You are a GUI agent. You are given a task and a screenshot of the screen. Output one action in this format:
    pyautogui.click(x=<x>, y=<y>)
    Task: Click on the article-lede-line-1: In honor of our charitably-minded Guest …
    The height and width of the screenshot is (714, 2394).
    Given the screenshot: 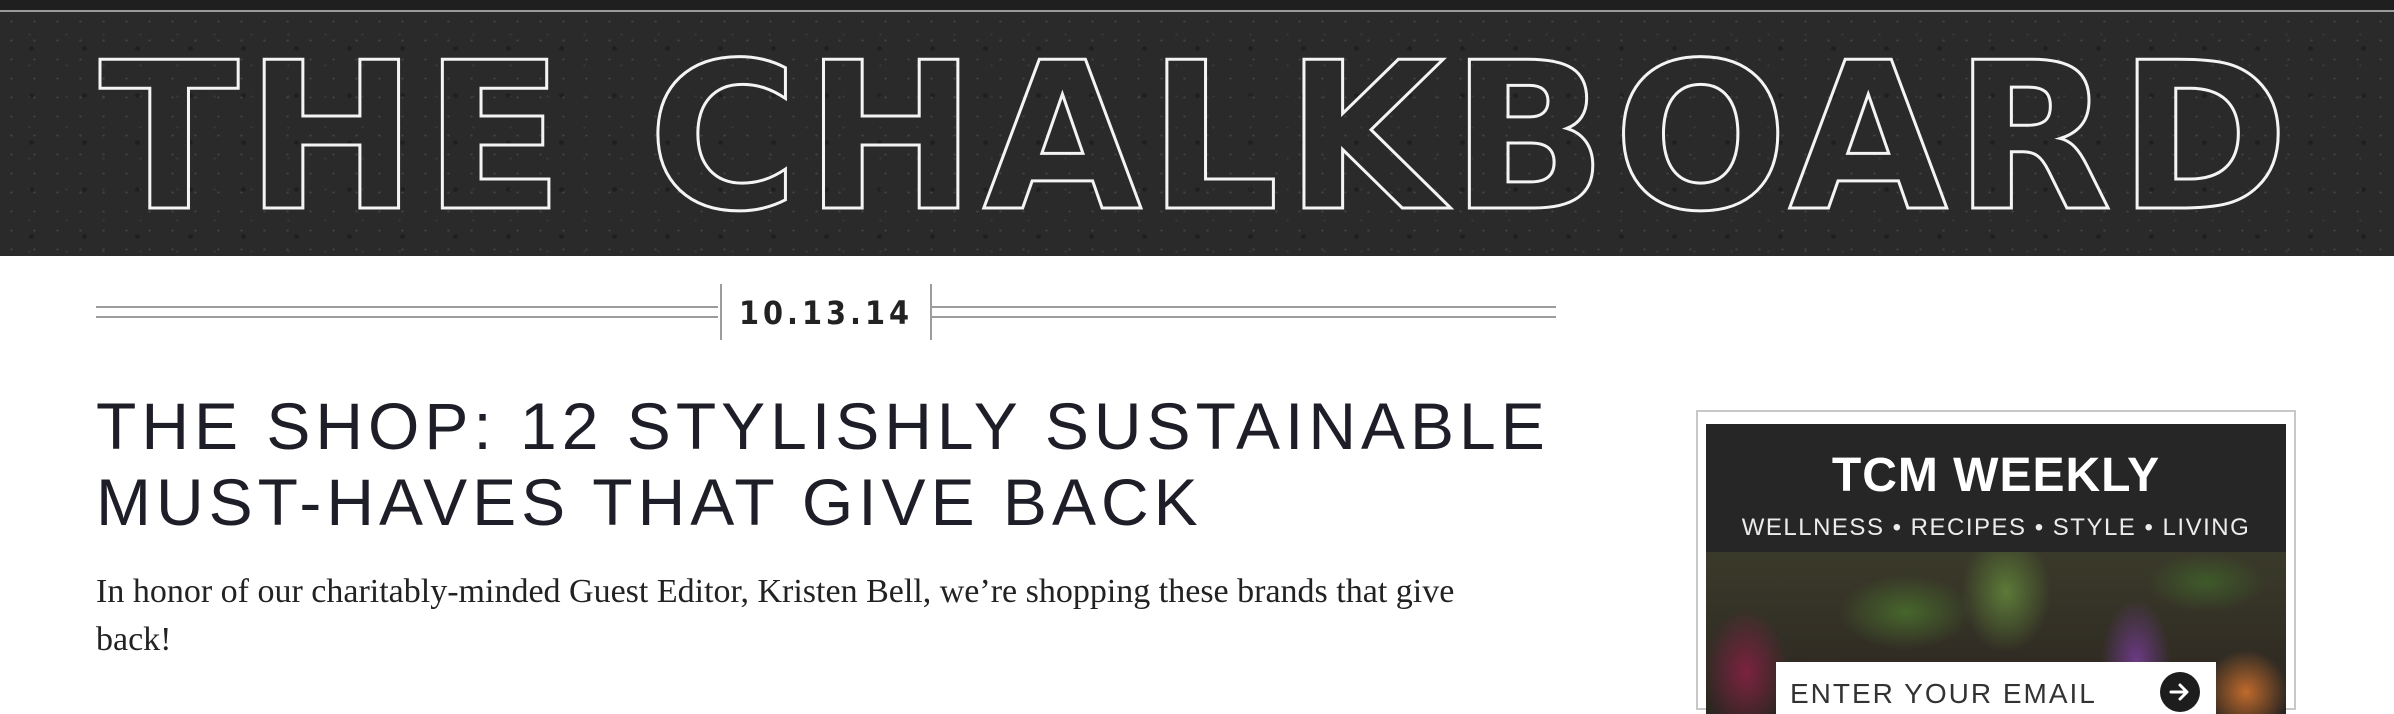 What is the action you would take?
    pyautogui.click(x=775, y=591)
    